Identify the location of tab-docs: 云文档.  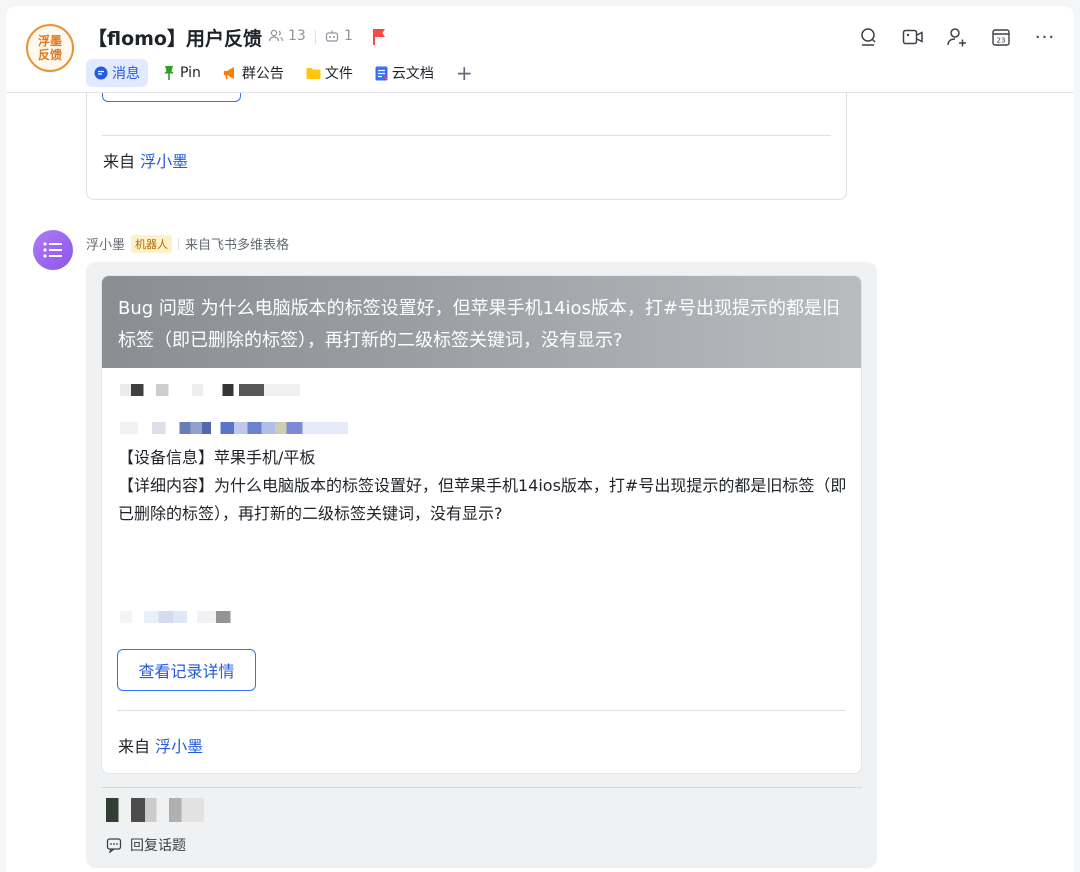
(404, 73).